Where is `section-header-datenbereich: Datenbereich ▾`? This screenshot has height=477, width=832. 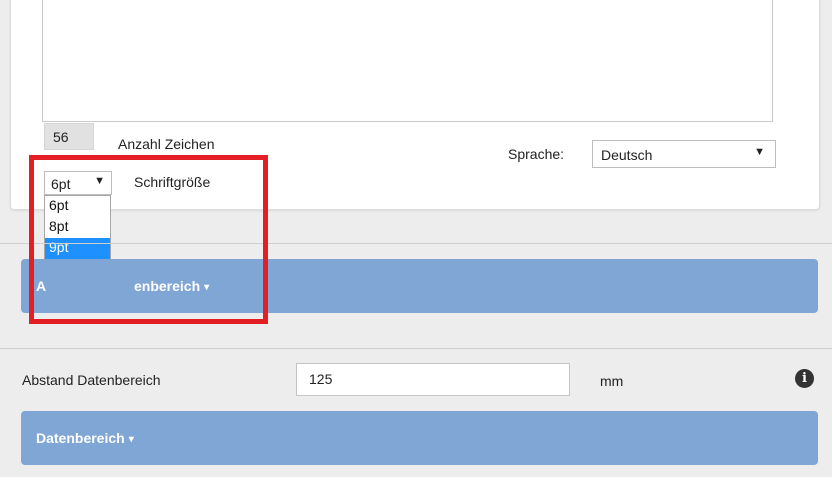
section-header-datenbereich: Datenbereich ▾ is located at coordinates (419, 438).